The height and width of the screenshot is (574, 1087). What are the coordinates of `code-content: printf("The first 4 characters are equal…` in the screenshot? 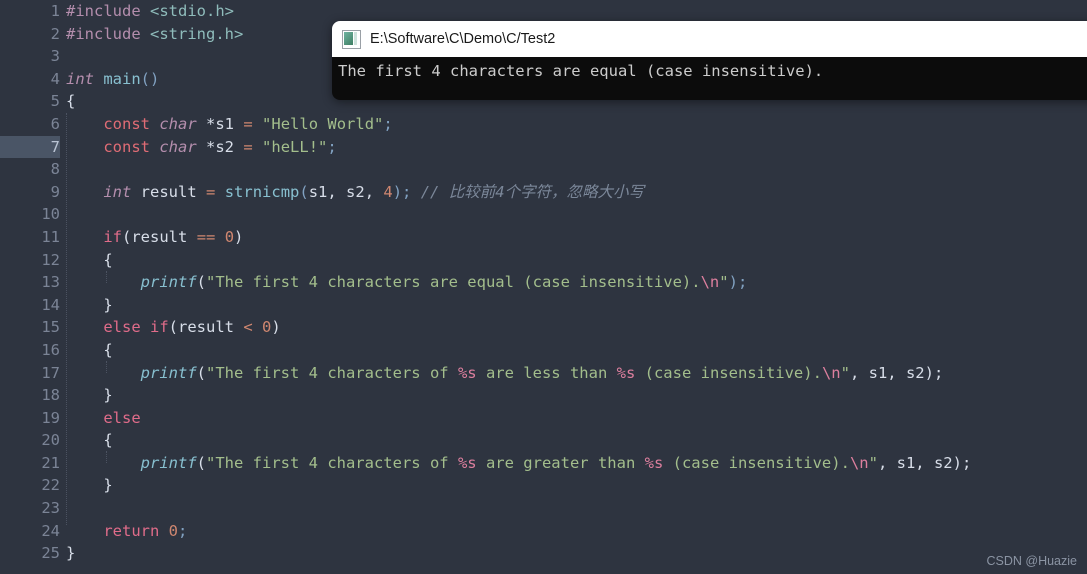 It's located at (407, 282).